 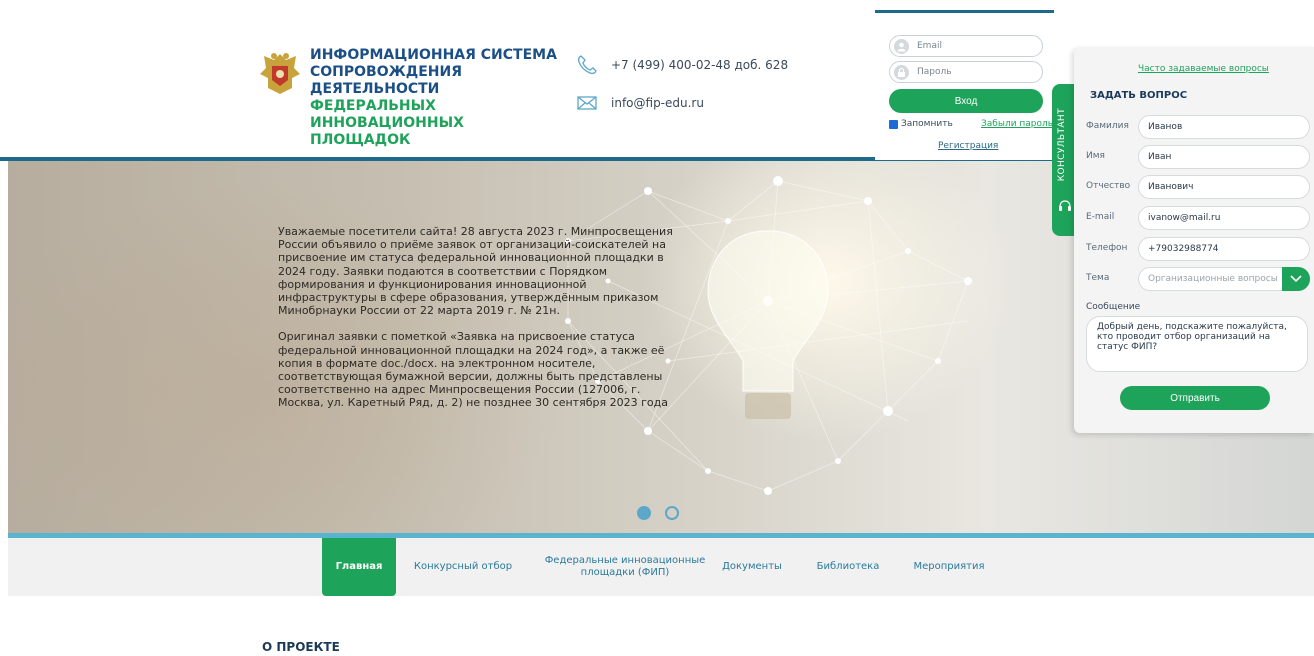 I want to click on remember-checkbox: Запомнить, so click(x=921, y=124).